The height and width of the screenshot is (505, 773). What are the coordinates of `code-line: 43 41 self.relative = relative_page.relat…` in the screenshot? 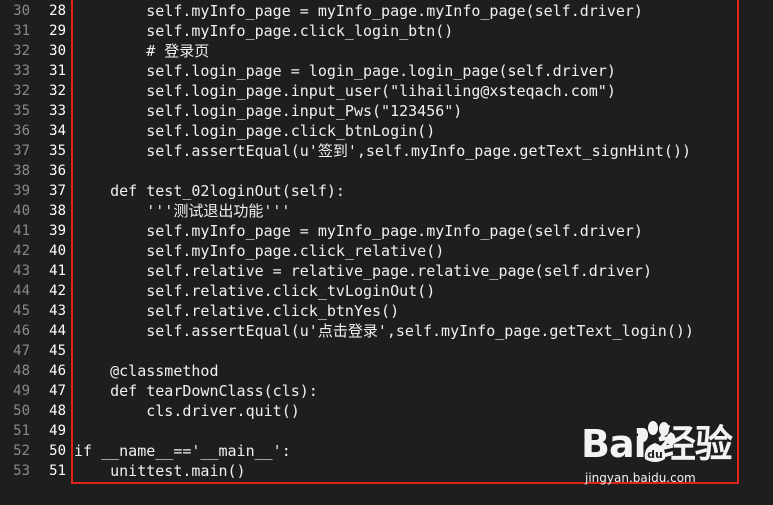 It's located at (386, 271).